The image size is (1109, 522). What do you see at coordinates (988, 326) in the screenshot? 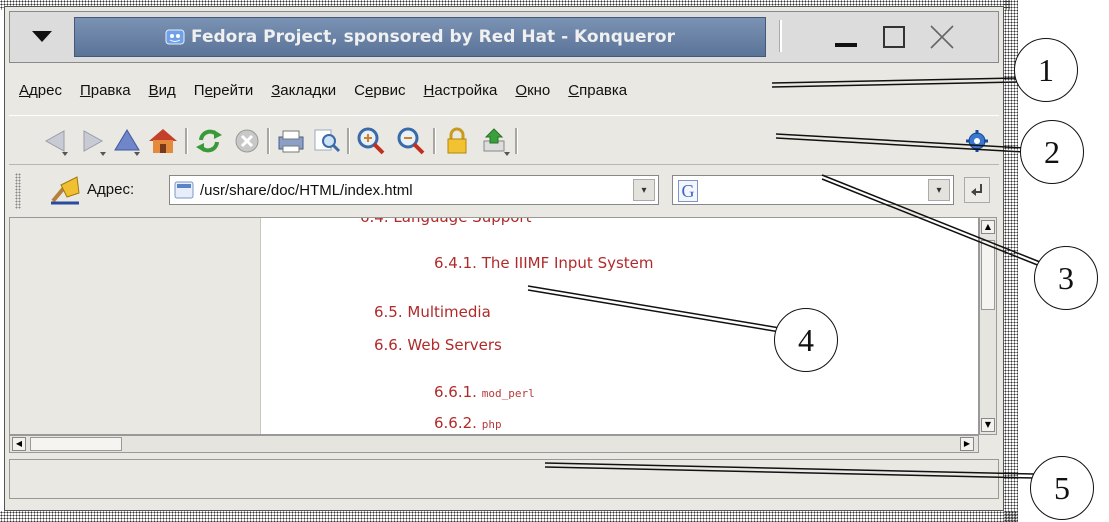
I see `vertical-scrollbar: ▲ ▼` at bounding box center [988, 326].